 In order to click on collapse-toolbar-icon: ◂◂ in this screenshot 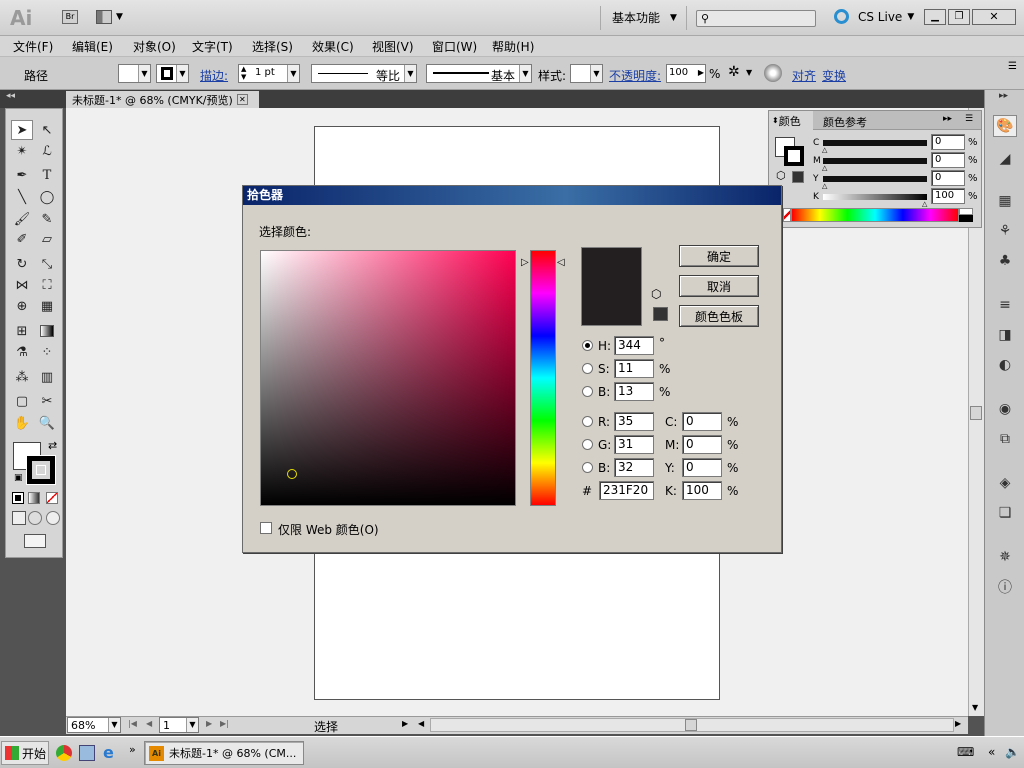, I will do `click(10, 96)`.